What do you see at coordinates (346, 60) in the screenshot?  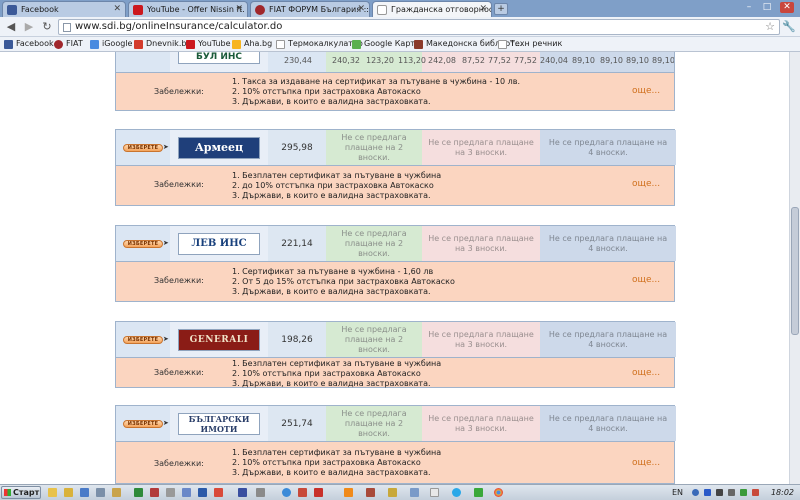 I see `value-cell: 240,32` at bounding box center [346, 60].